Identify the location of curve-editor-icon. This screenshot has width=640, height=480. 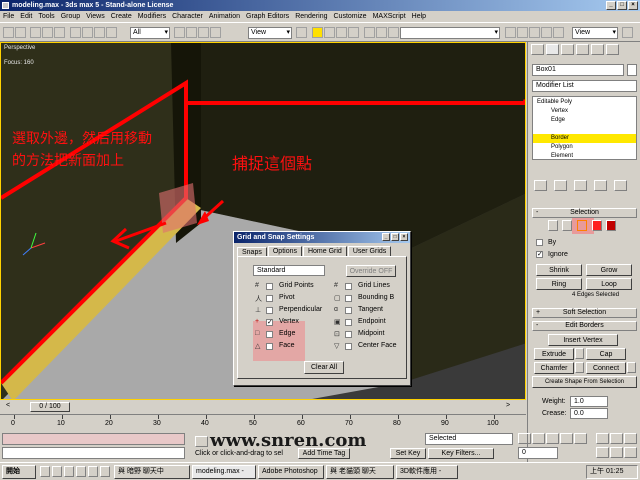
(510, 32).